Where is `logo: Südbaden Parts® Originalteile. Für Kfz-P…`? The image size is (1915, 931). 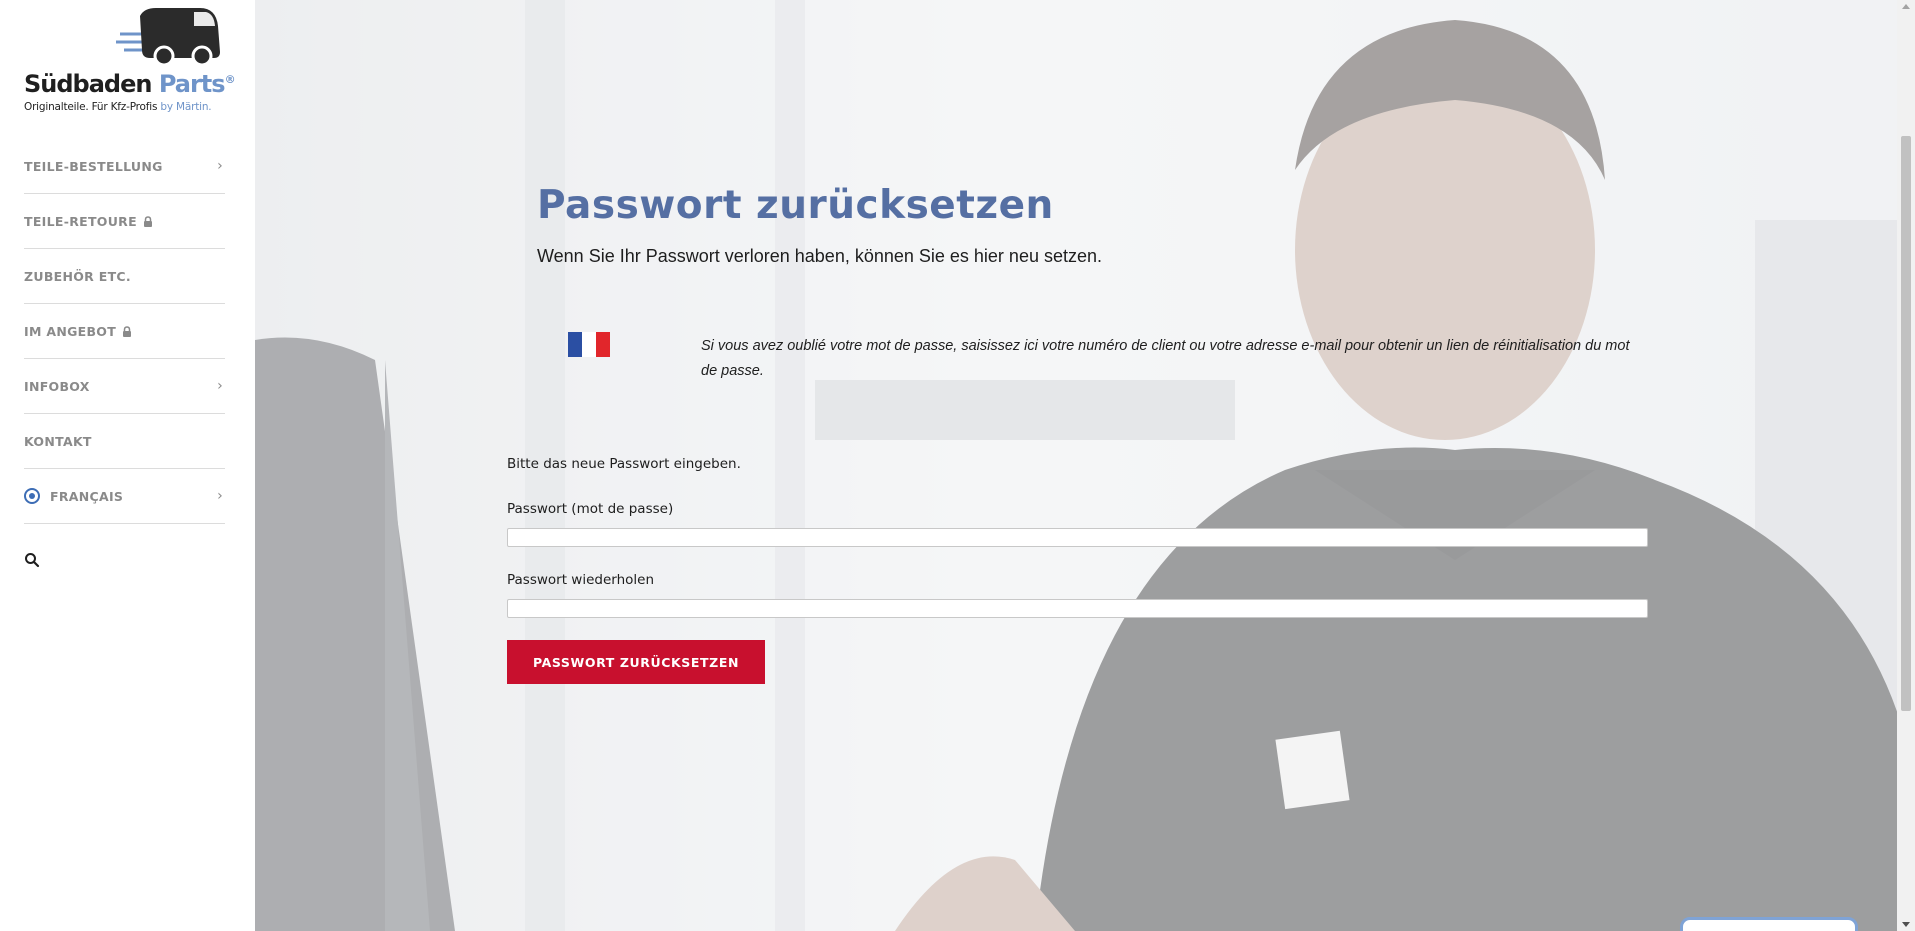 logo: Südbaden Parts® Originalteile. Für Kfz-P… is located at coordinates (130, 59).